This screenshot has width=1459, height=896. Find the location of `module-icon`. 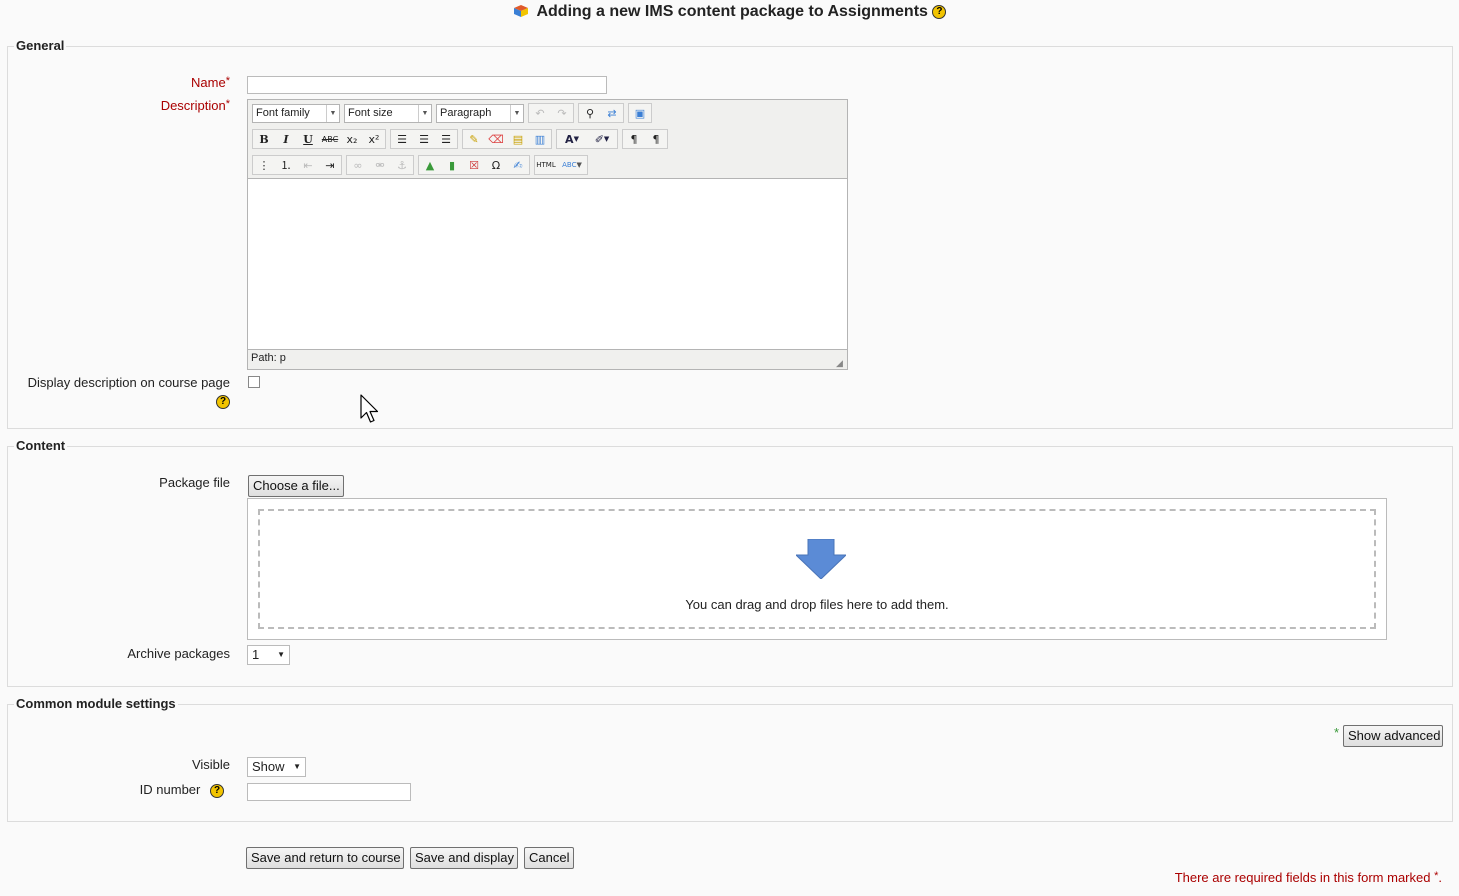

module-icon is located at coordinates (520, 11).